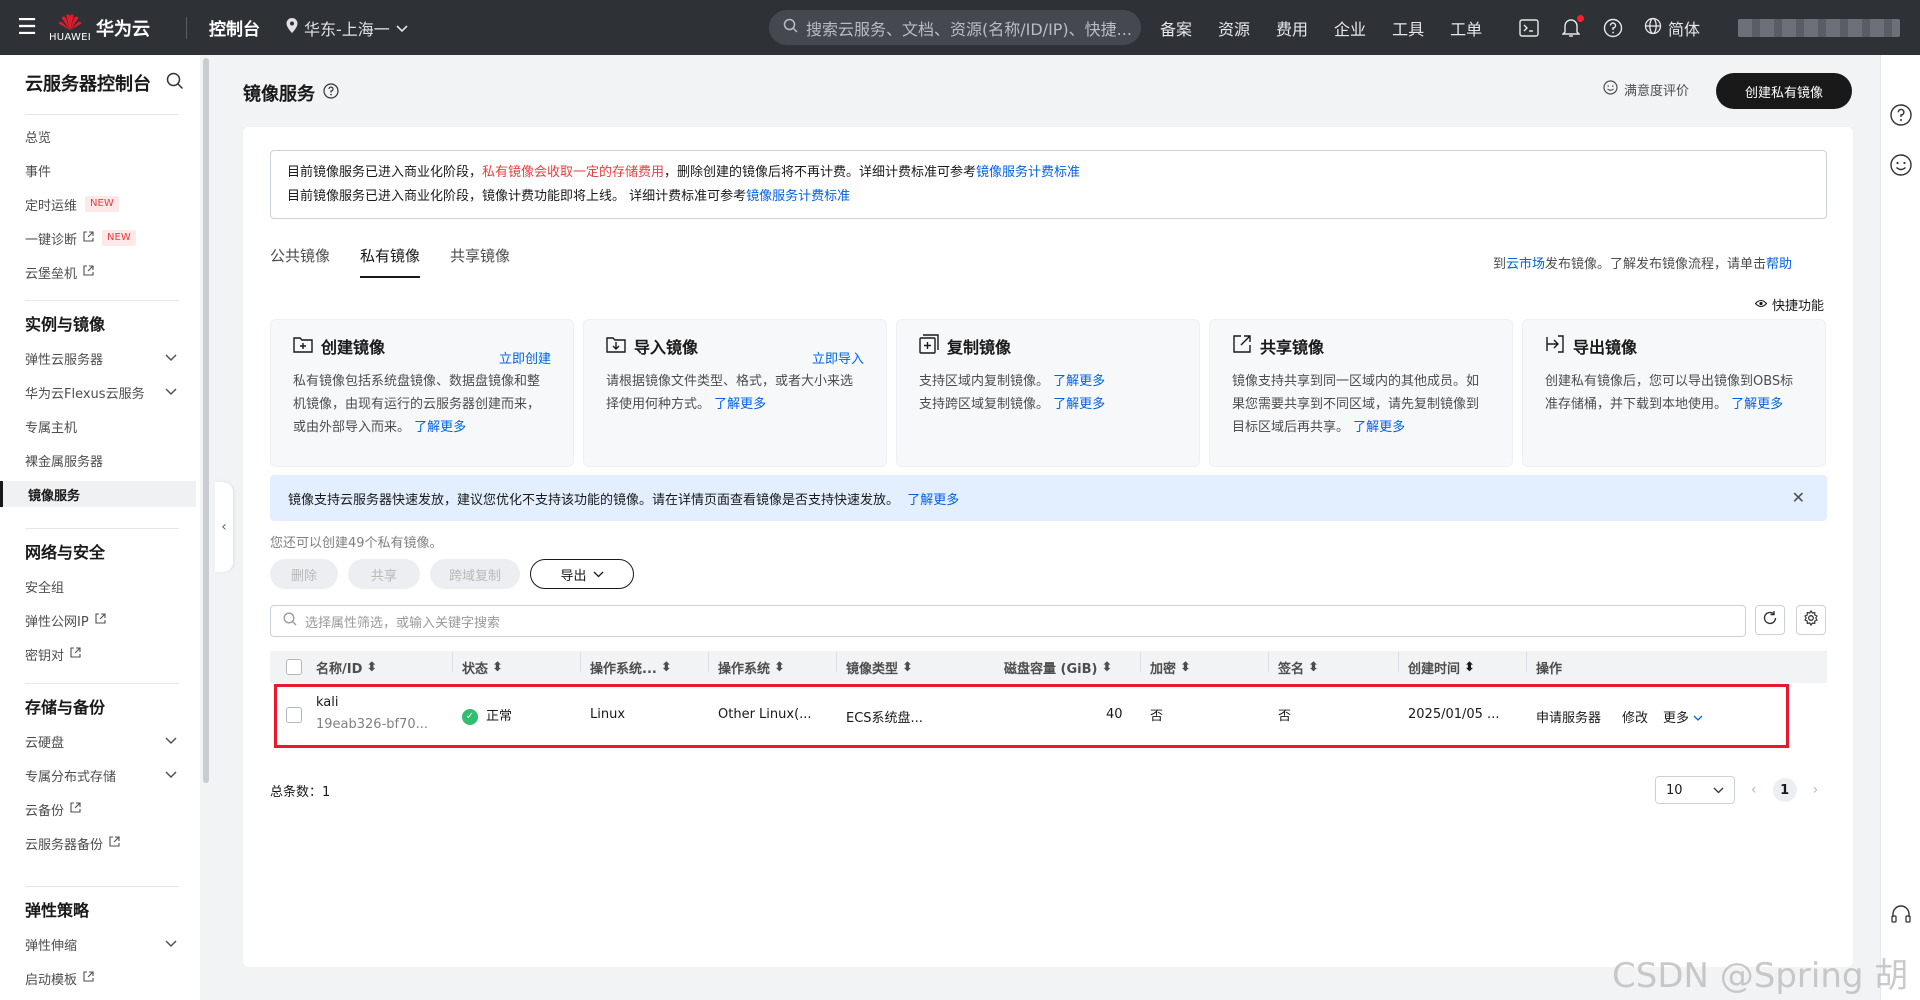  Describe the element at coordinates (1008, 621) in the screenshot. I see `filter-search-input: 选择属性筛选，或输入关键字搜索` at that location.